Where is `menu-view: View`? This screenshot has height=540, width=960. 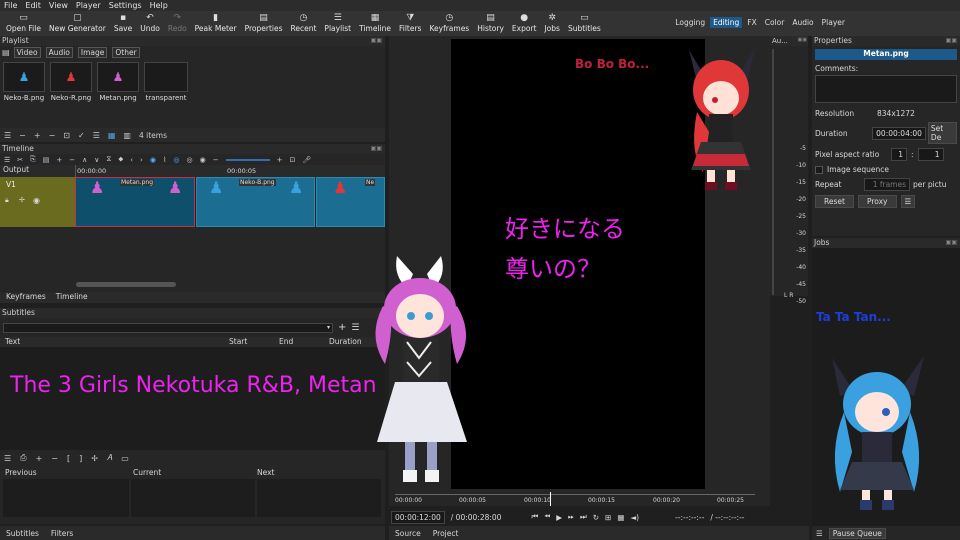
menu-view: View is located at coordinates (58, 5).